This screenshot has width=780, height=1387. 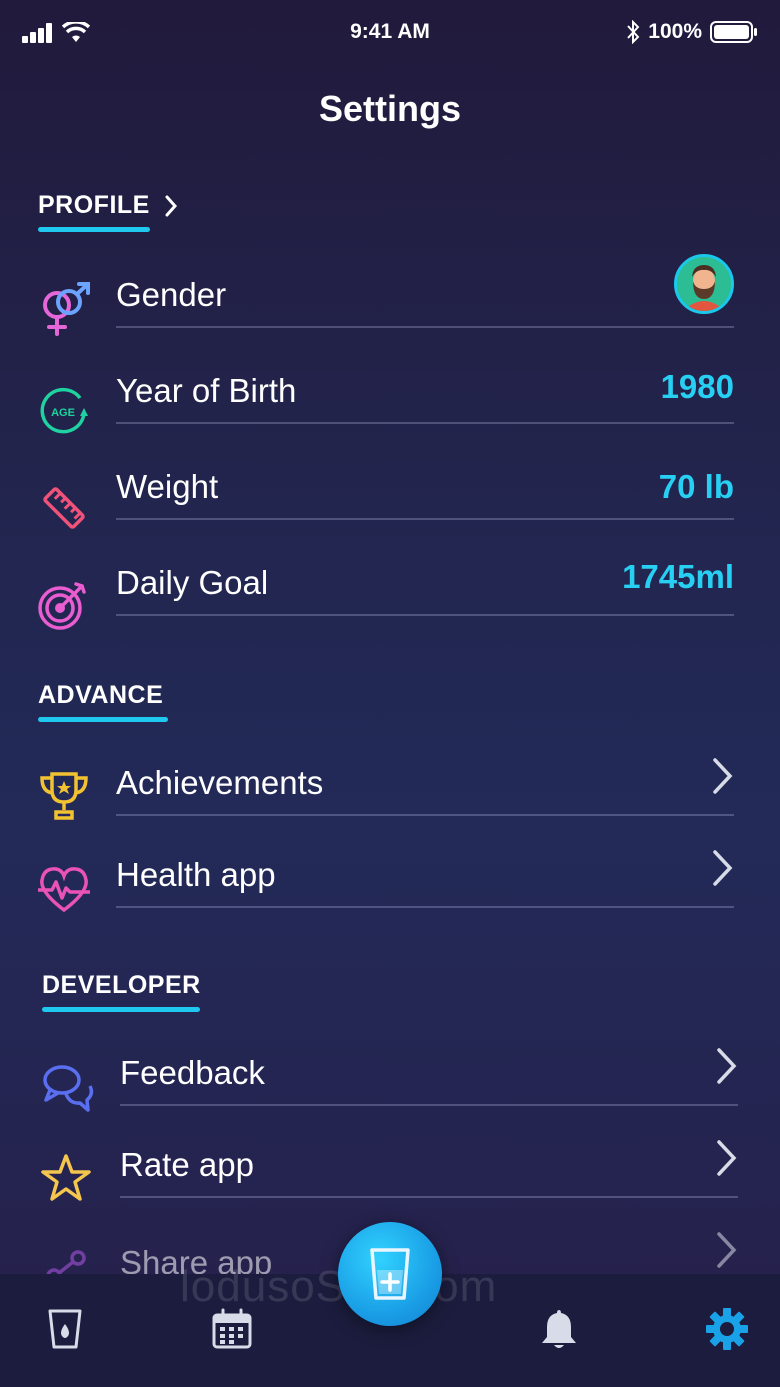 I want to click on gear-icon, so click(x=727, y=1329).